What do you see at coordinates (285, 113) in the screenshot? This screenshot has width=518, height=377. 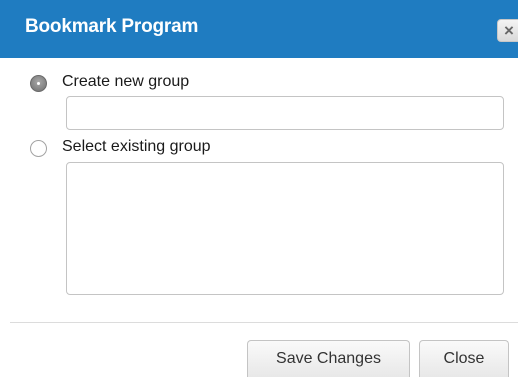 I see `new-group-name-input` at bounding box center [285, 113].